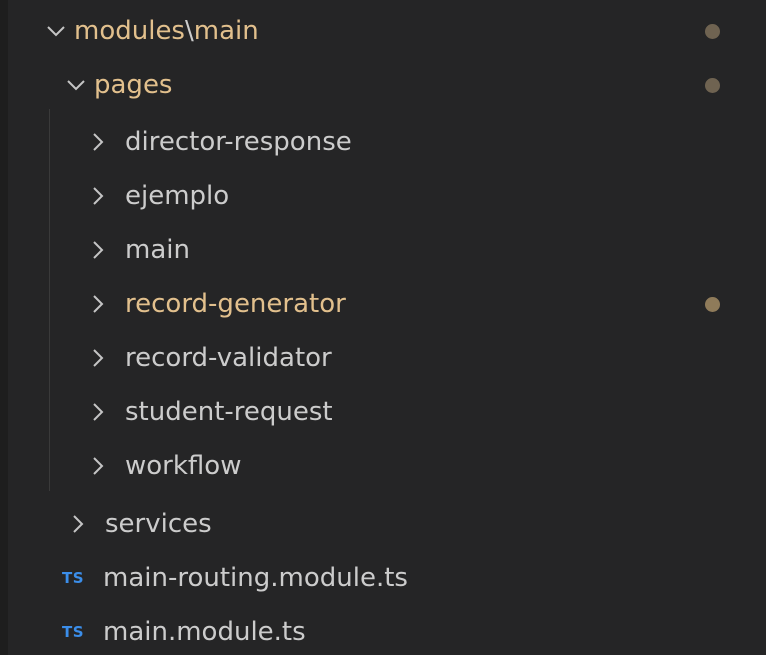 The width and height of the screenshot is (766, 655). Describe the element at coordinates (387, 142) in the screenshot. I see `folder-director-response: director-response` at that location.